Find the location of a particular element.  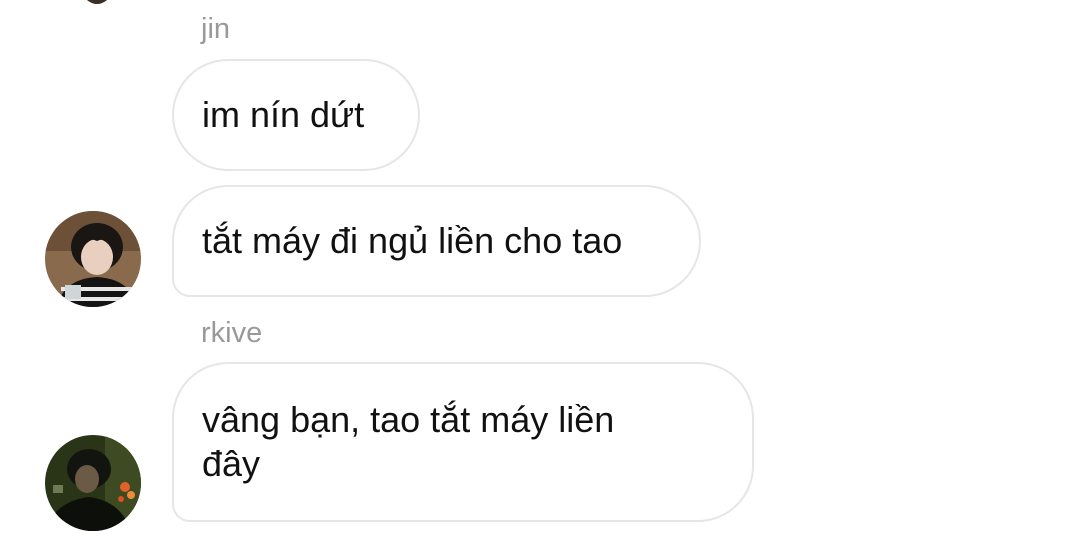

message-bubble: tắt máy đi ngủ liền cho tao is located at coordinates (436, 241).